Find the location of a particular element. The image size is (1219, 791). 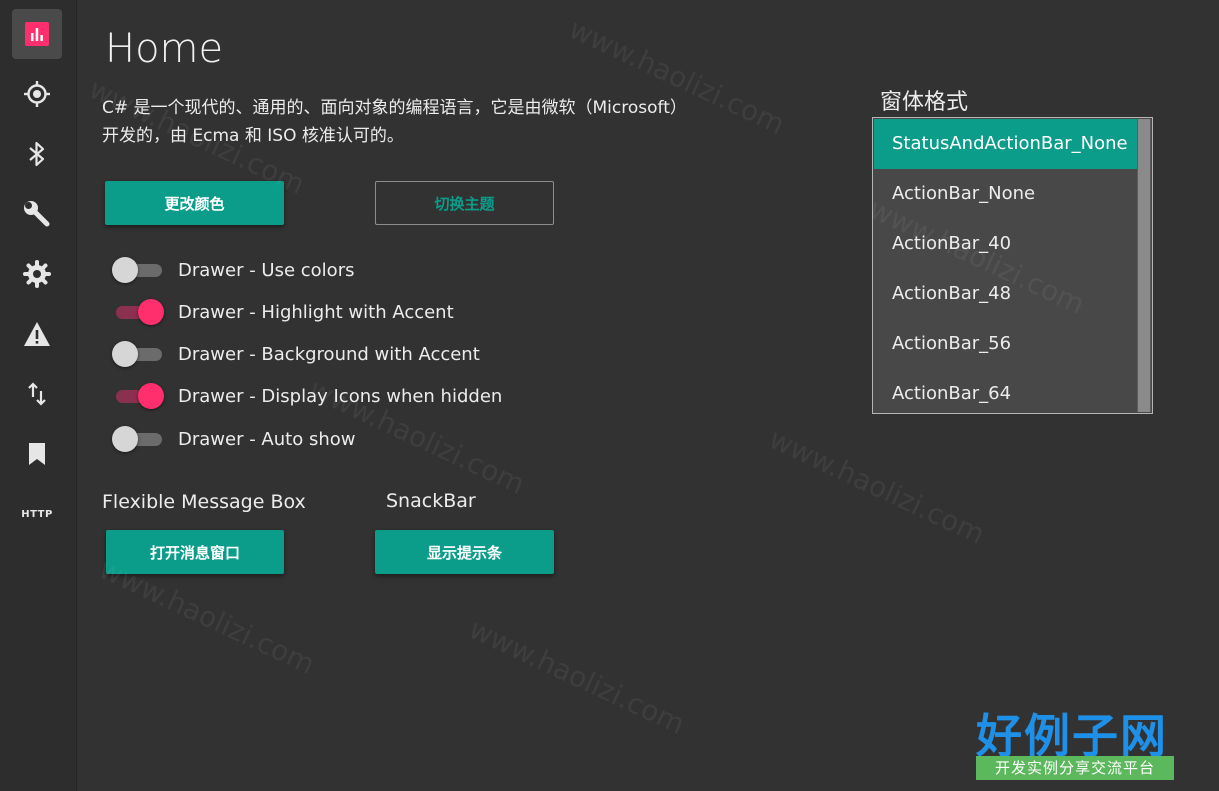

listbox-scrollbar is located at coordinates (1144, 265).